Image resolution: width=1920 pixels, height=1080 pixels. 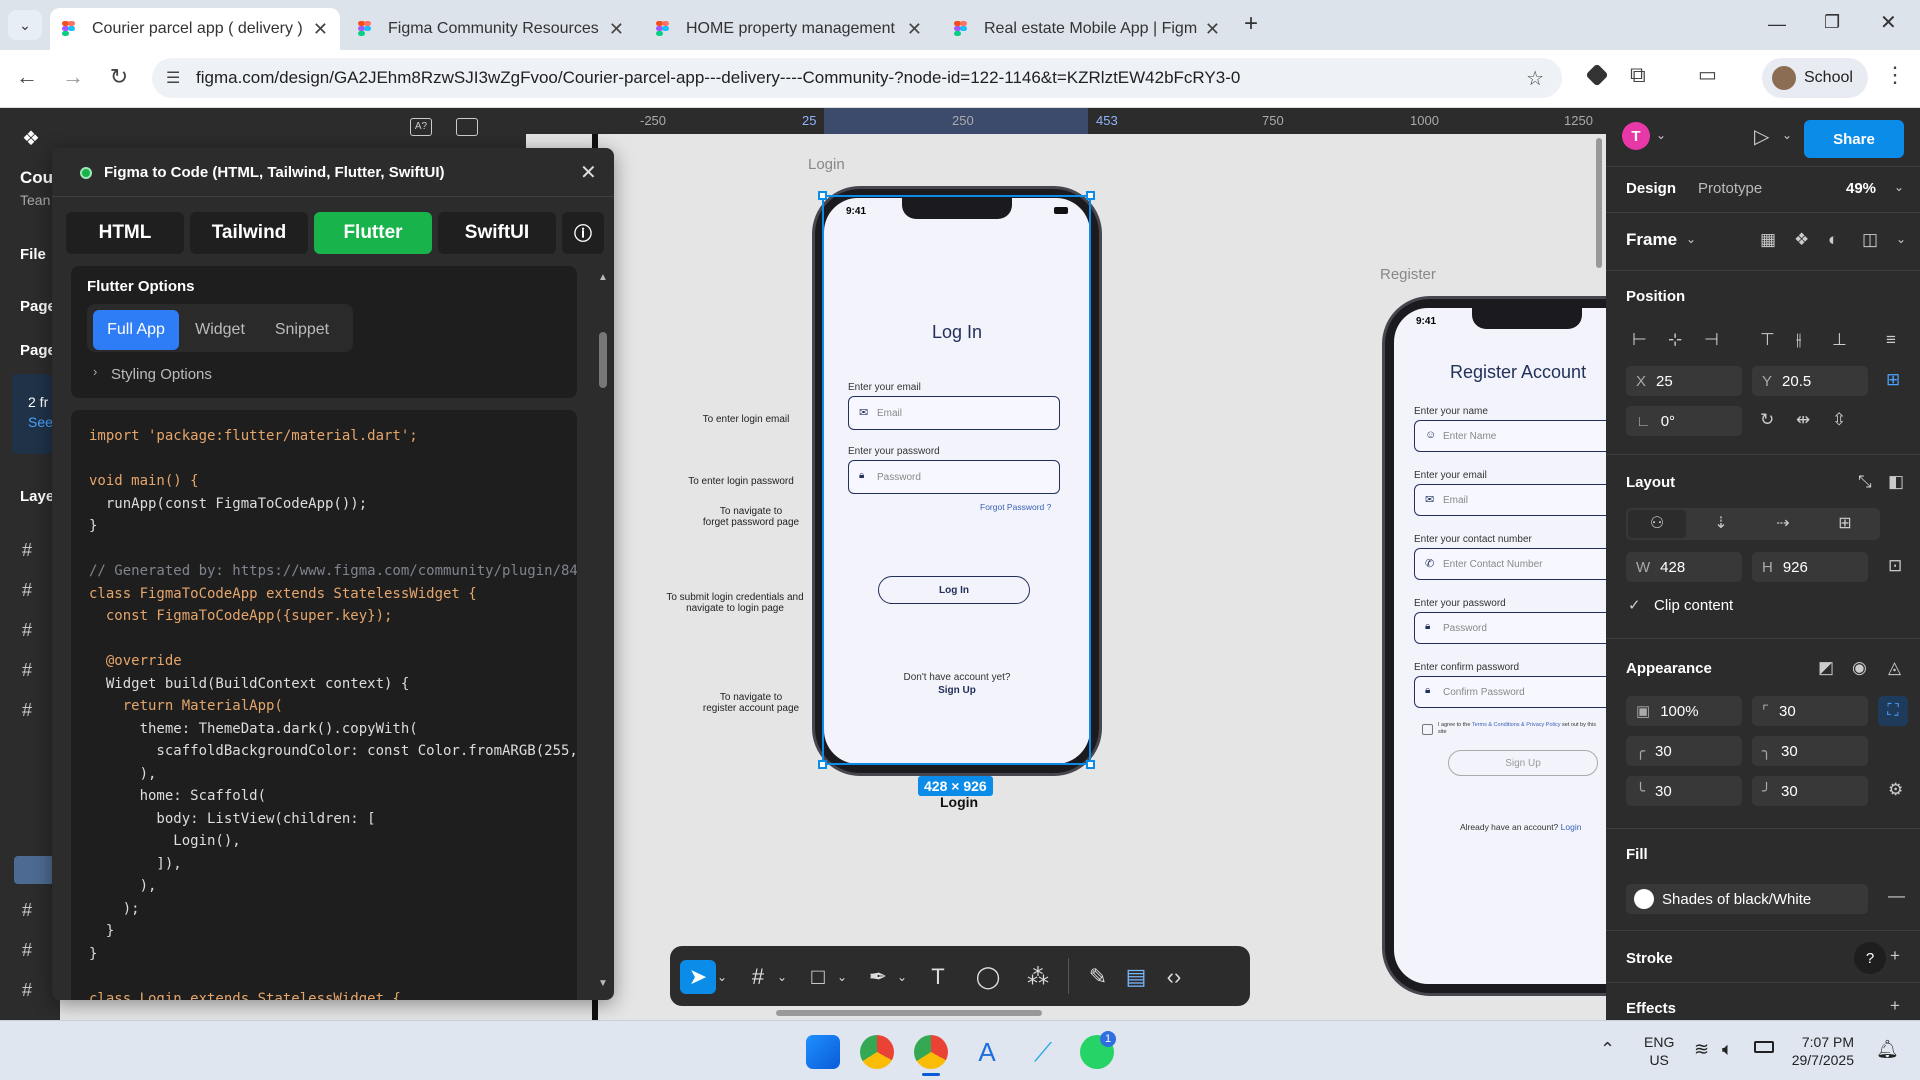 What do you see at coordinates (1761, 136) in the screenshot?
I see `present-play-icon: ▷` at bounding box center [1761, 136].